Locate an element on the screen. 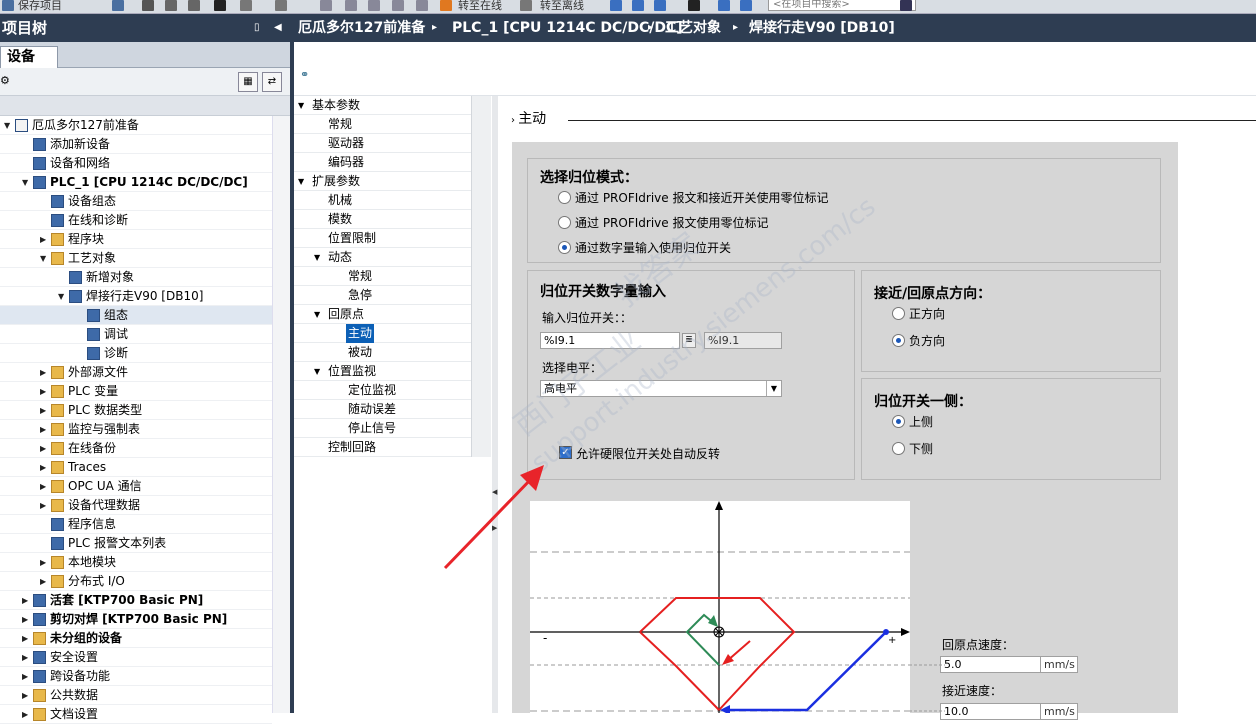  start-cpu-icon is located at coordinates (638, 5).